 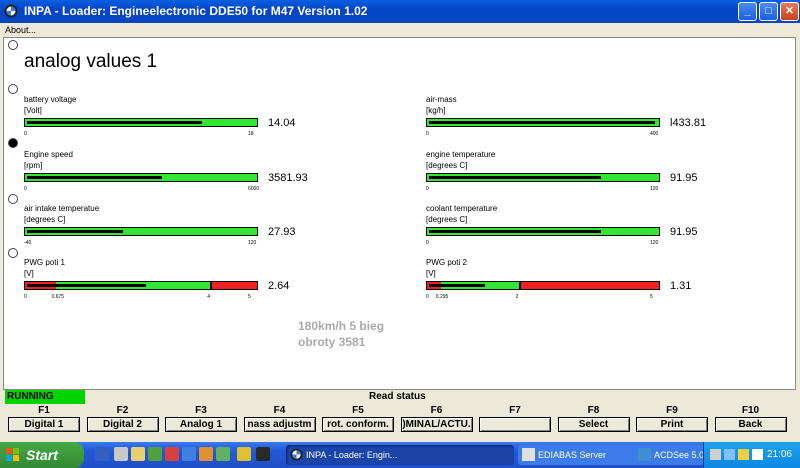 What do you see at coordinates (44, 424) in the screenshot?
I see `function-key-button: Digital 1` at bounding box center [44, 424].